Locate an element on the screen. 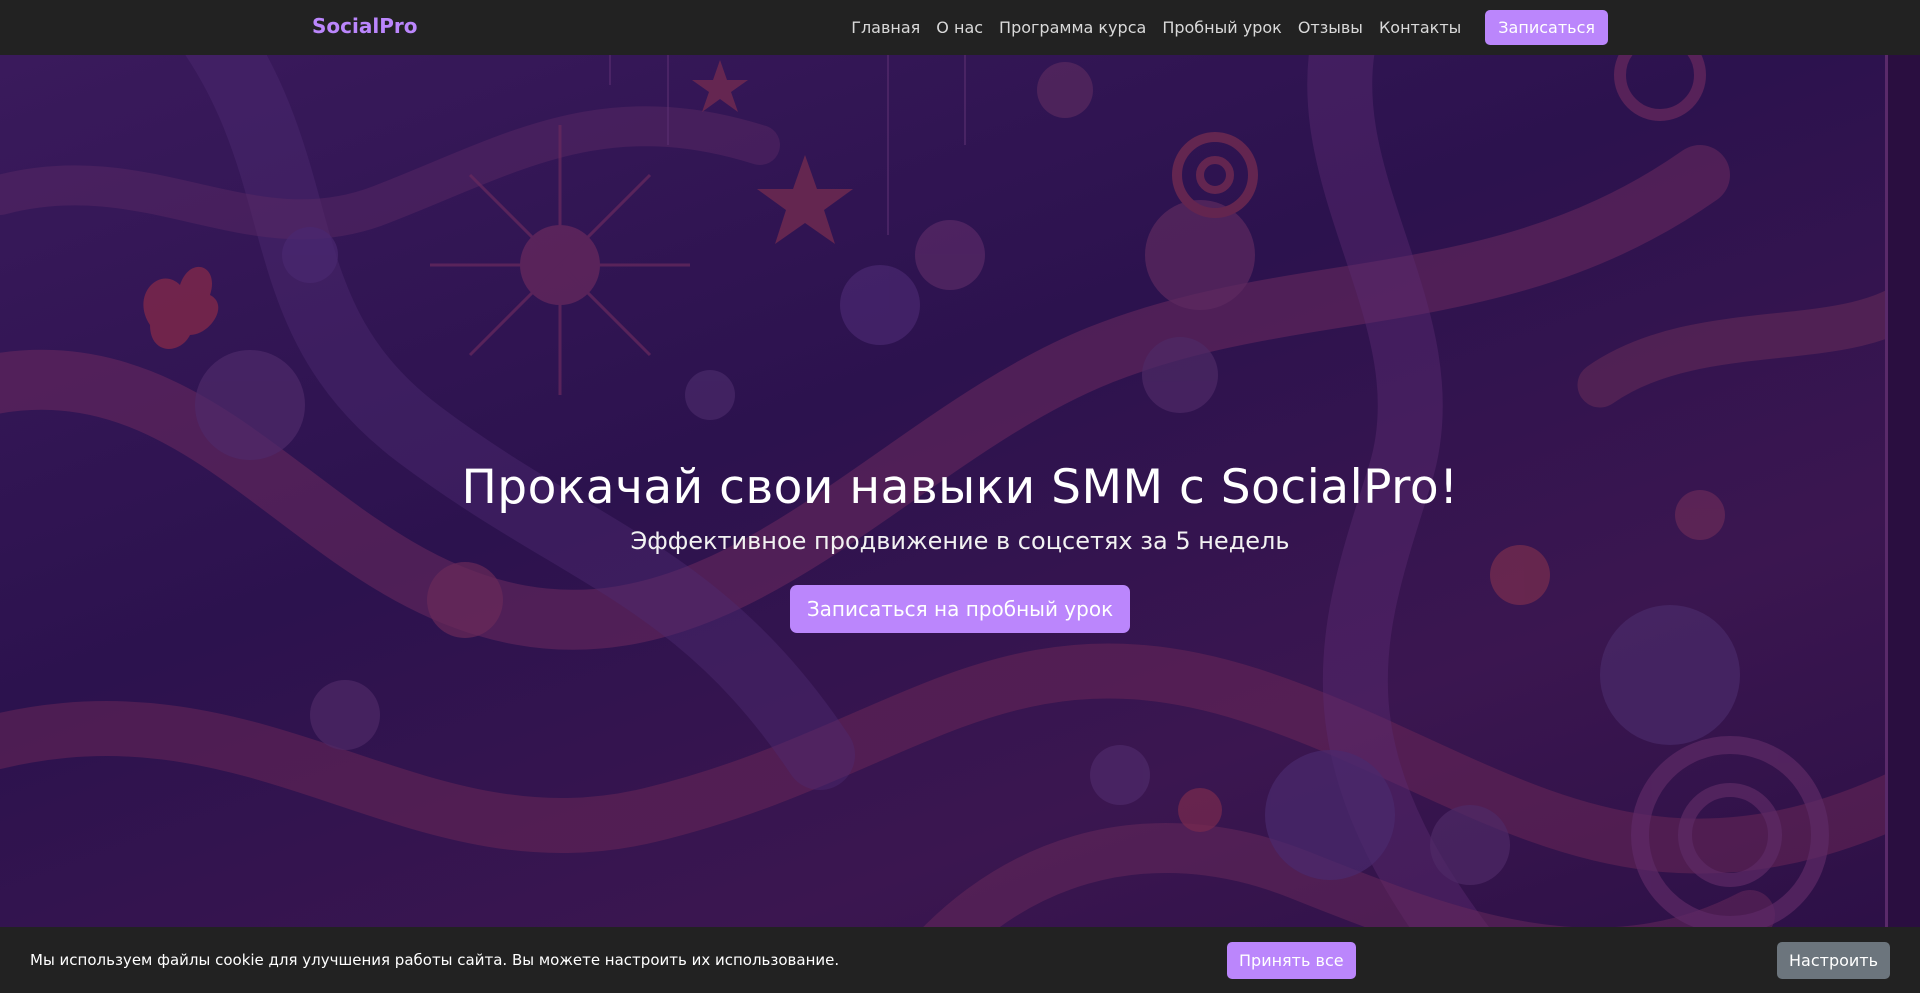  nav-link-reviews: Отзывы is located at coordinates (1330, 27).